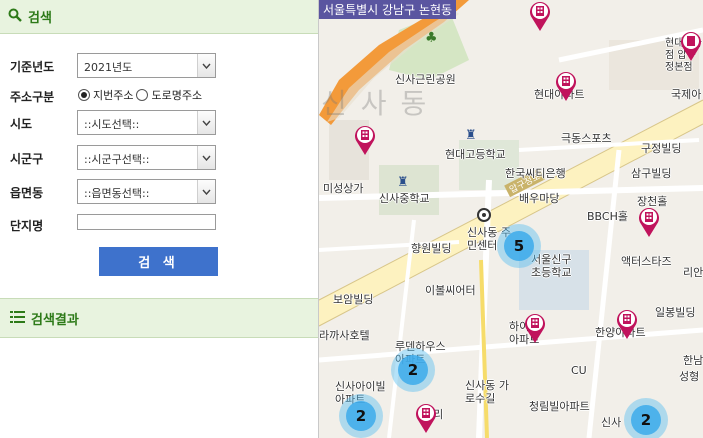 This screenshot has width=703, height=438. I want to click on map-label: 일봉빌딩, so click(675, 312).